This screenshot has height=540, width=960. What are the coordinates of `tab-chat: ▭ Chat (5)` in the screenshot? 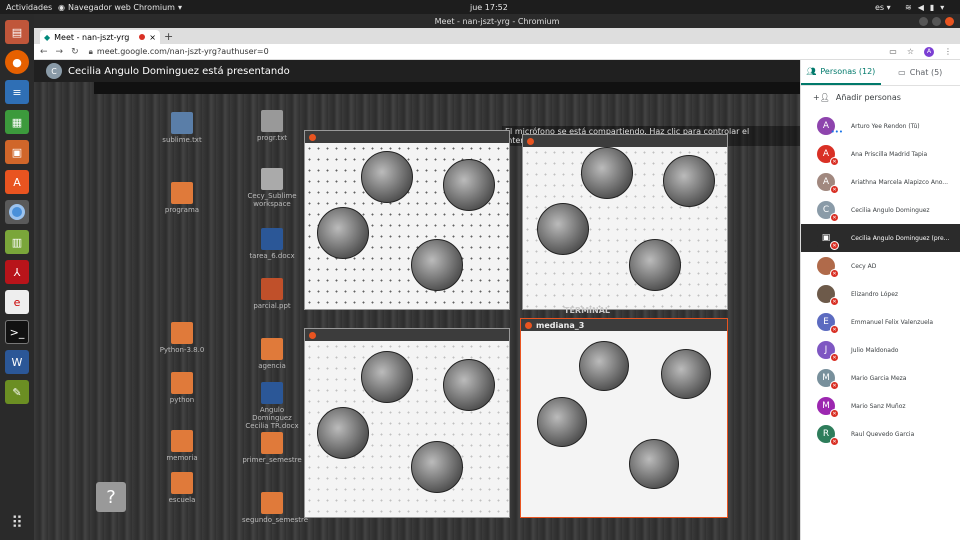 It's located at (920, 72).